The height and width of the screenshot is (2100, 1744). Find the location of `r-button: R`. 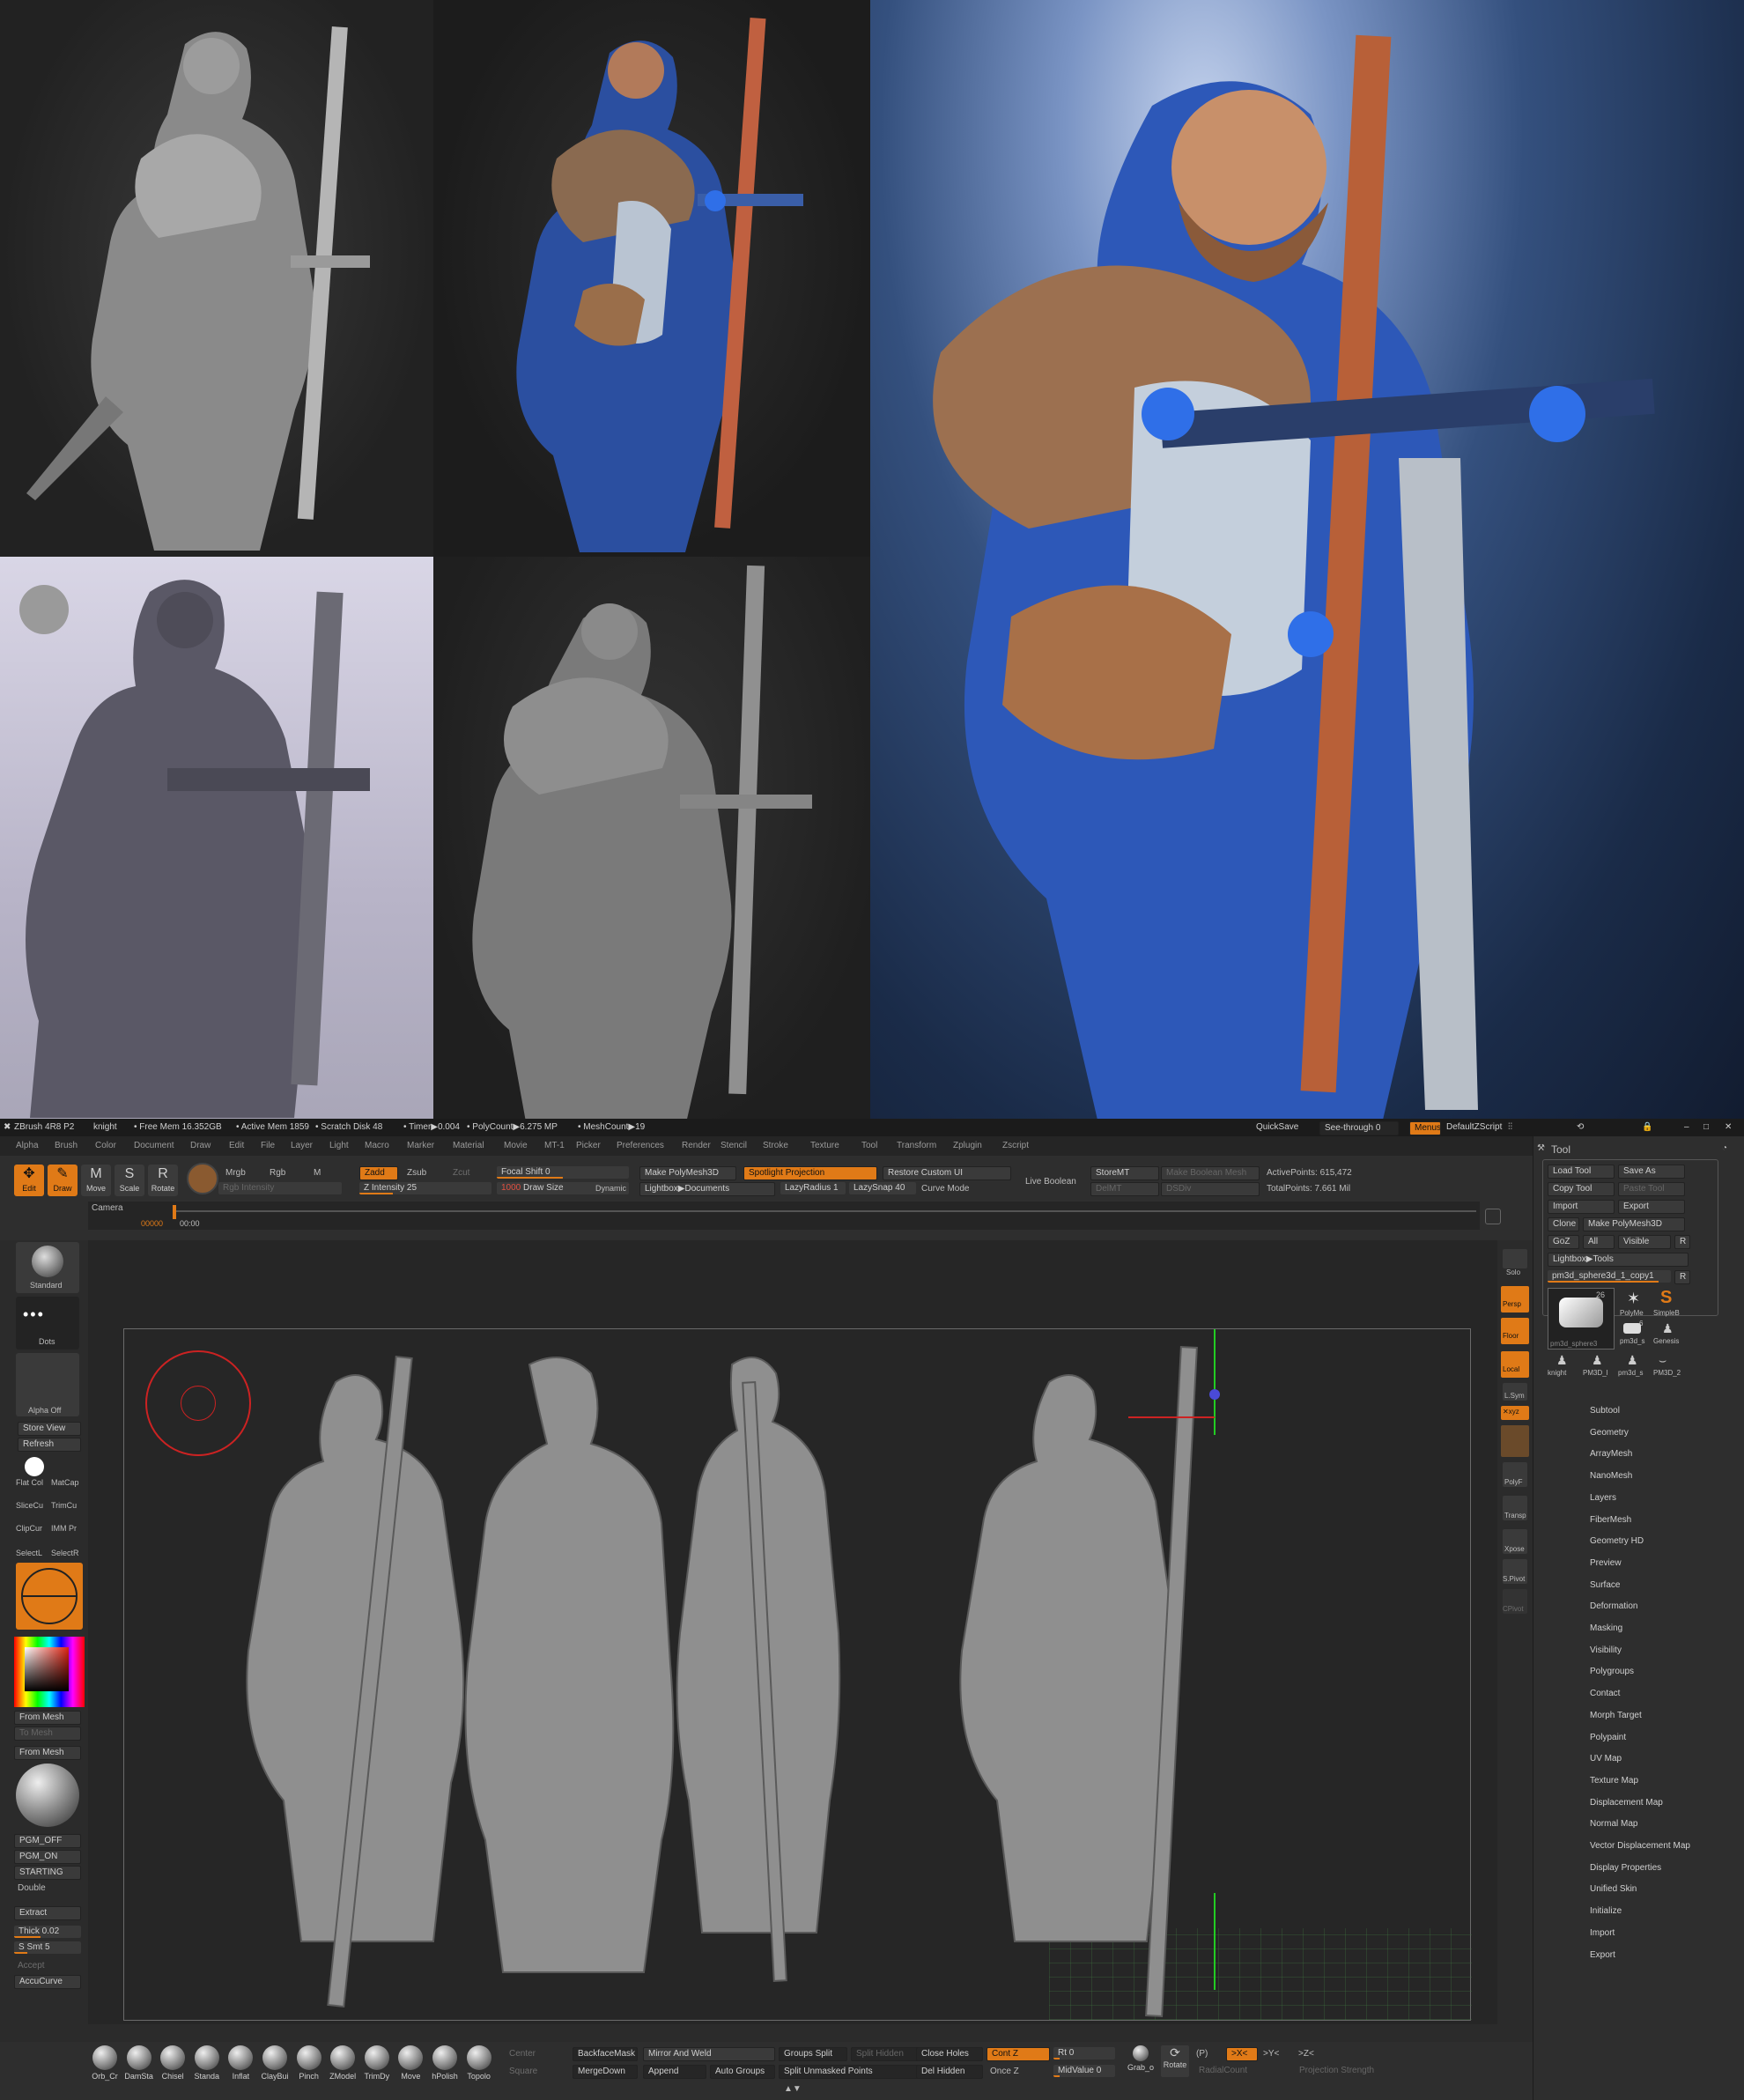

r-button: R is located at coordinates (1682, 1242).